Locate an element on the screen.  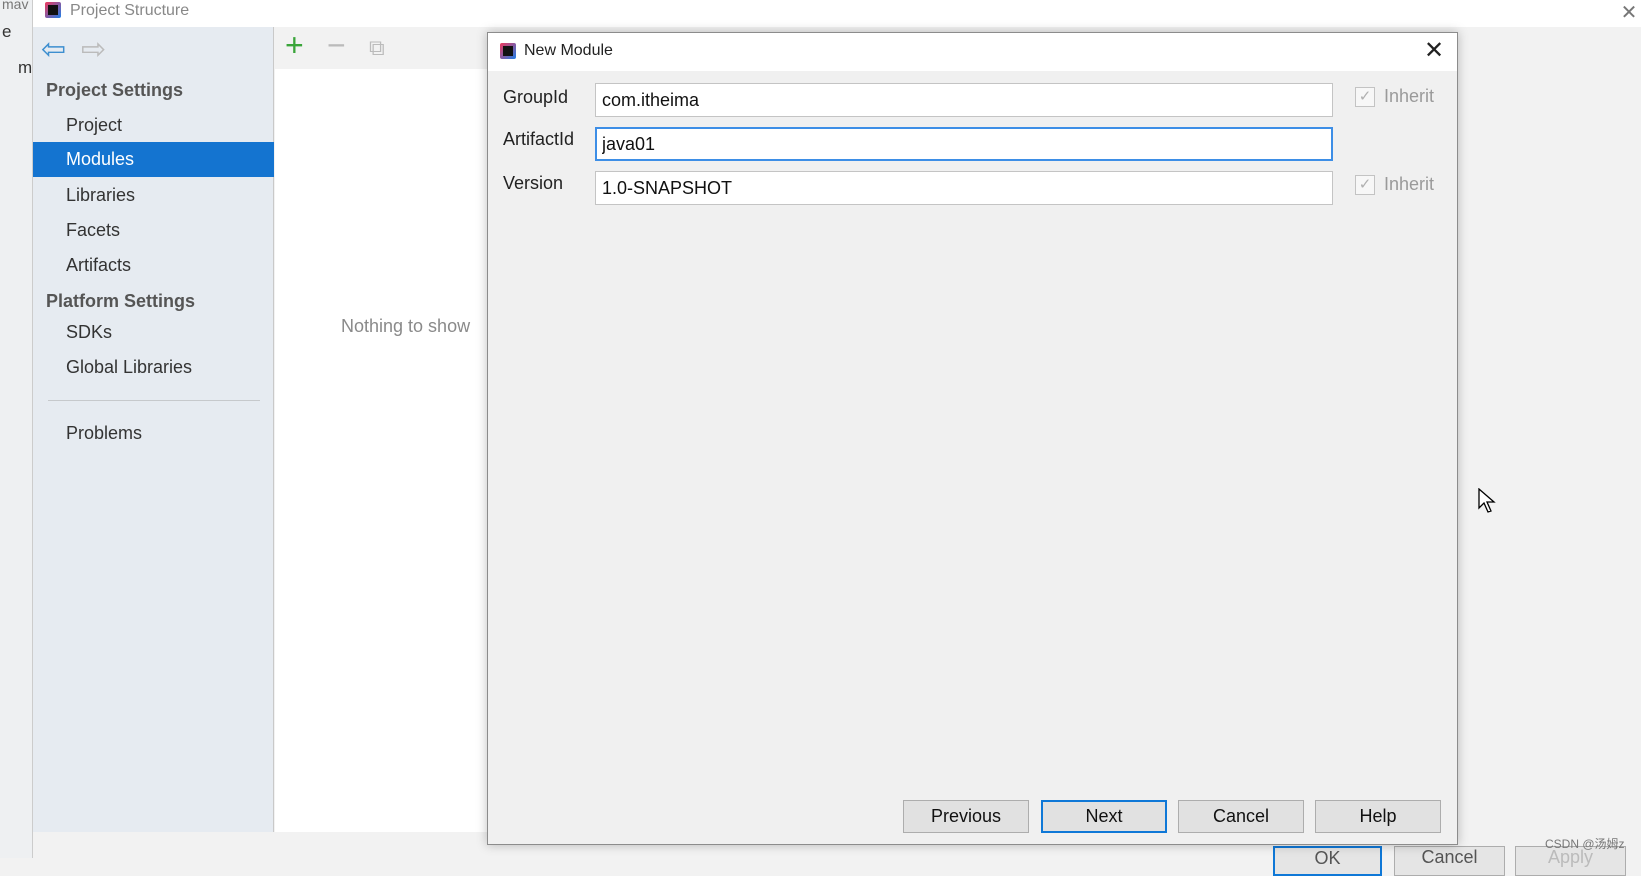
copy-icon: ⧉ is located at coordinates (377, 48).